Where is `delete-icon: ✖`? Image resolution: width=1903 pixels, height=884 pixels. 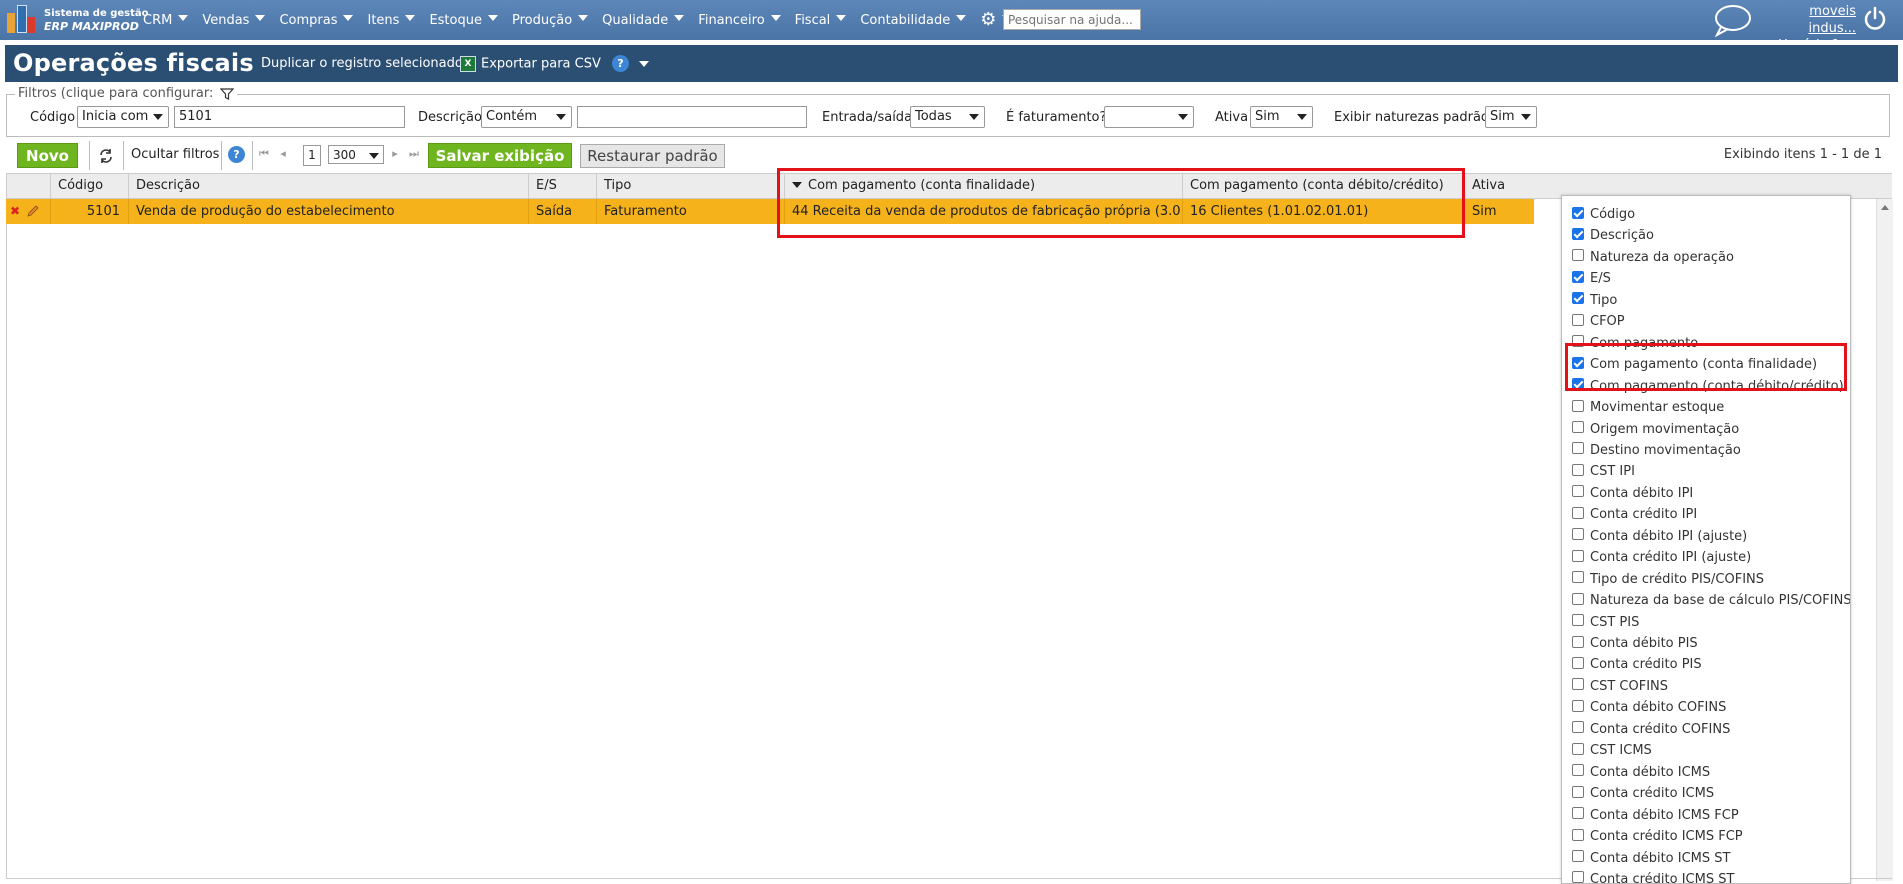
delete-icon: ✖ is located at coordinates (15, 211).